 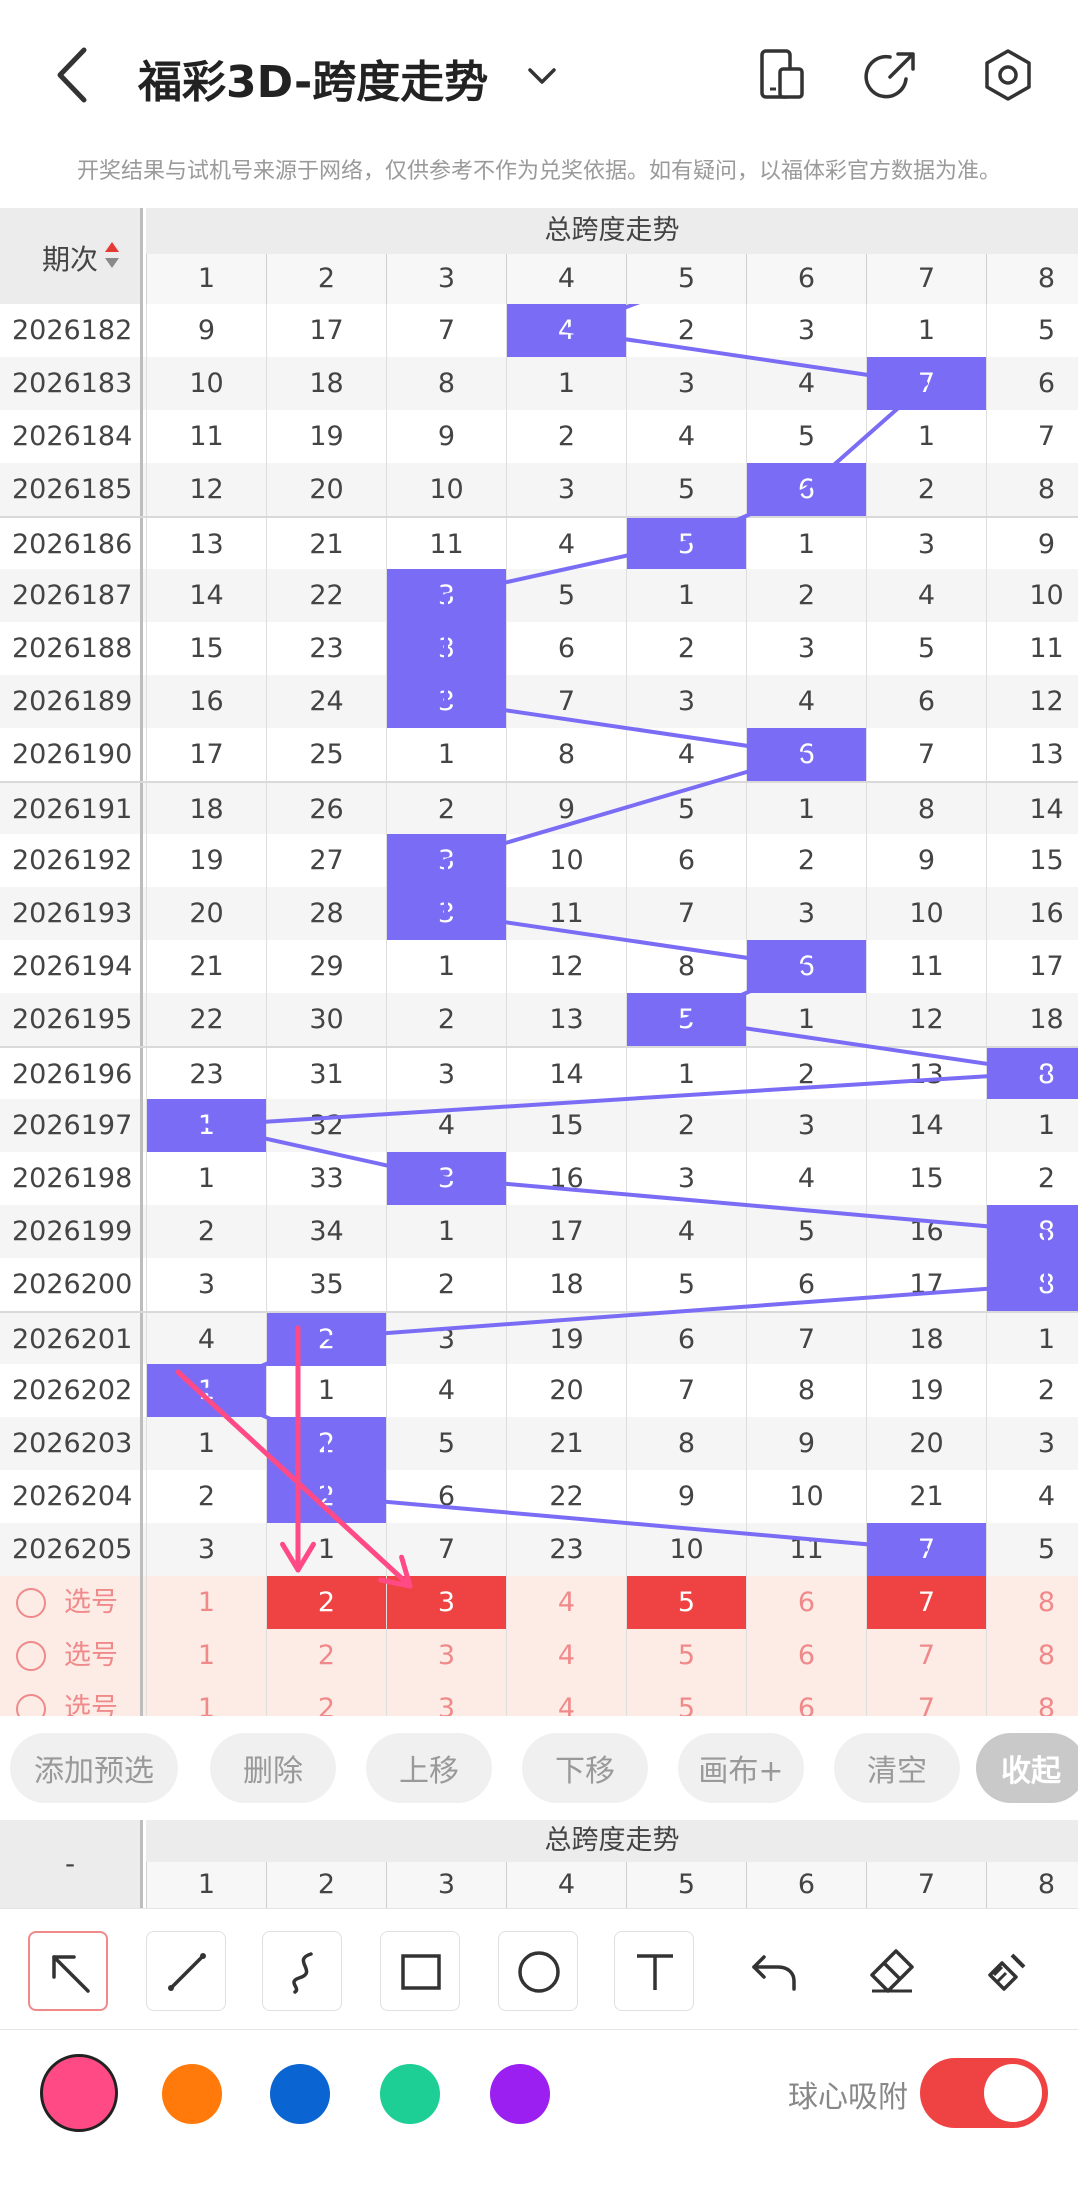 I want to click on clear-button: 清空, so click(x=897, y=1768).